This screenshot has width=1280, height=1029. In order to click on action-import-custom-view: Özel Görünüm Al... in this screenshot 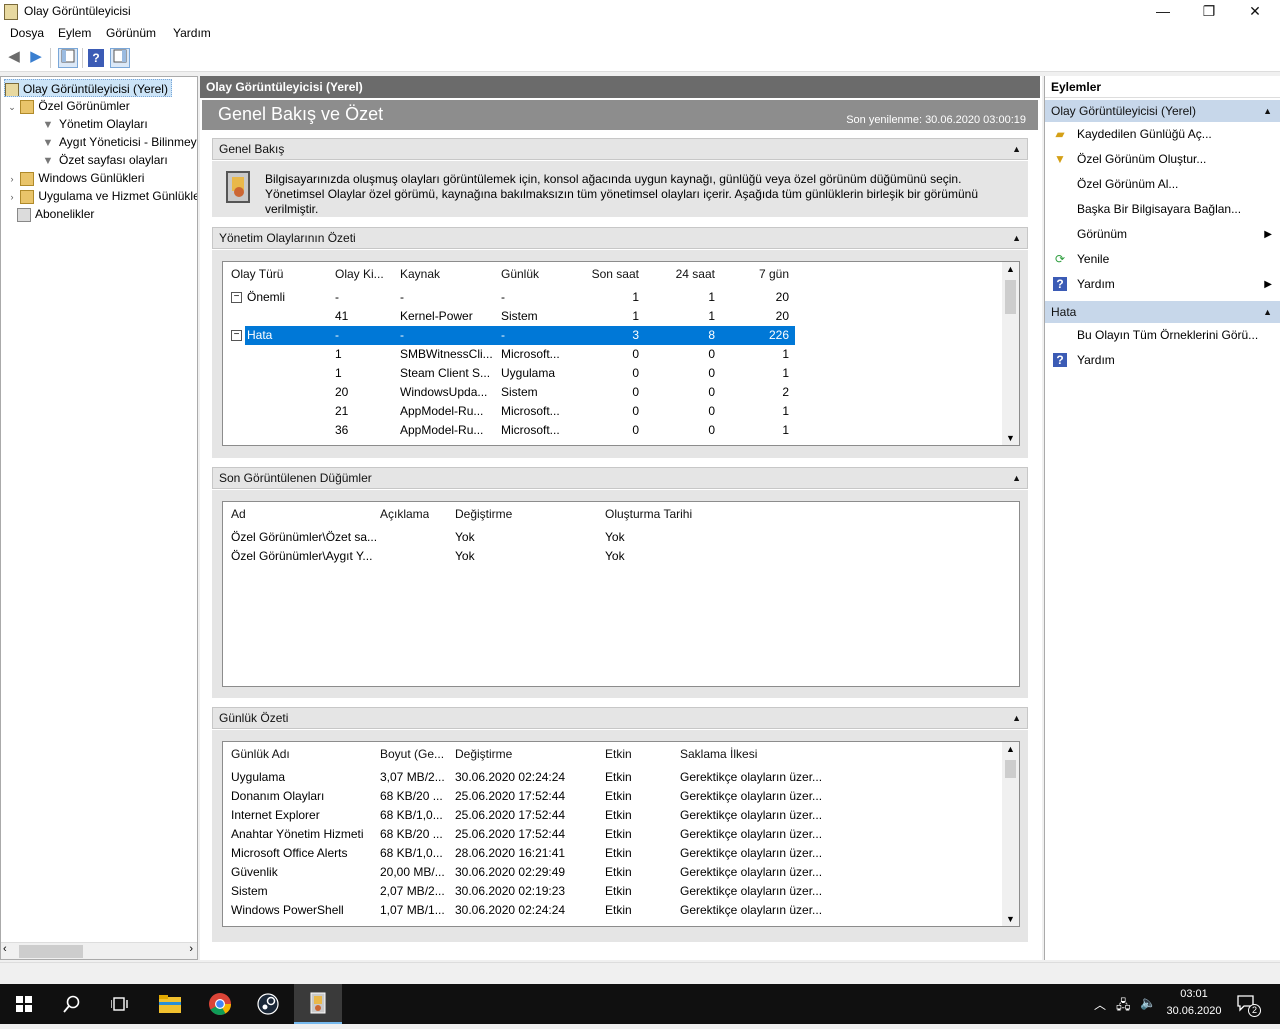, I will do `click(1162, 184)`.